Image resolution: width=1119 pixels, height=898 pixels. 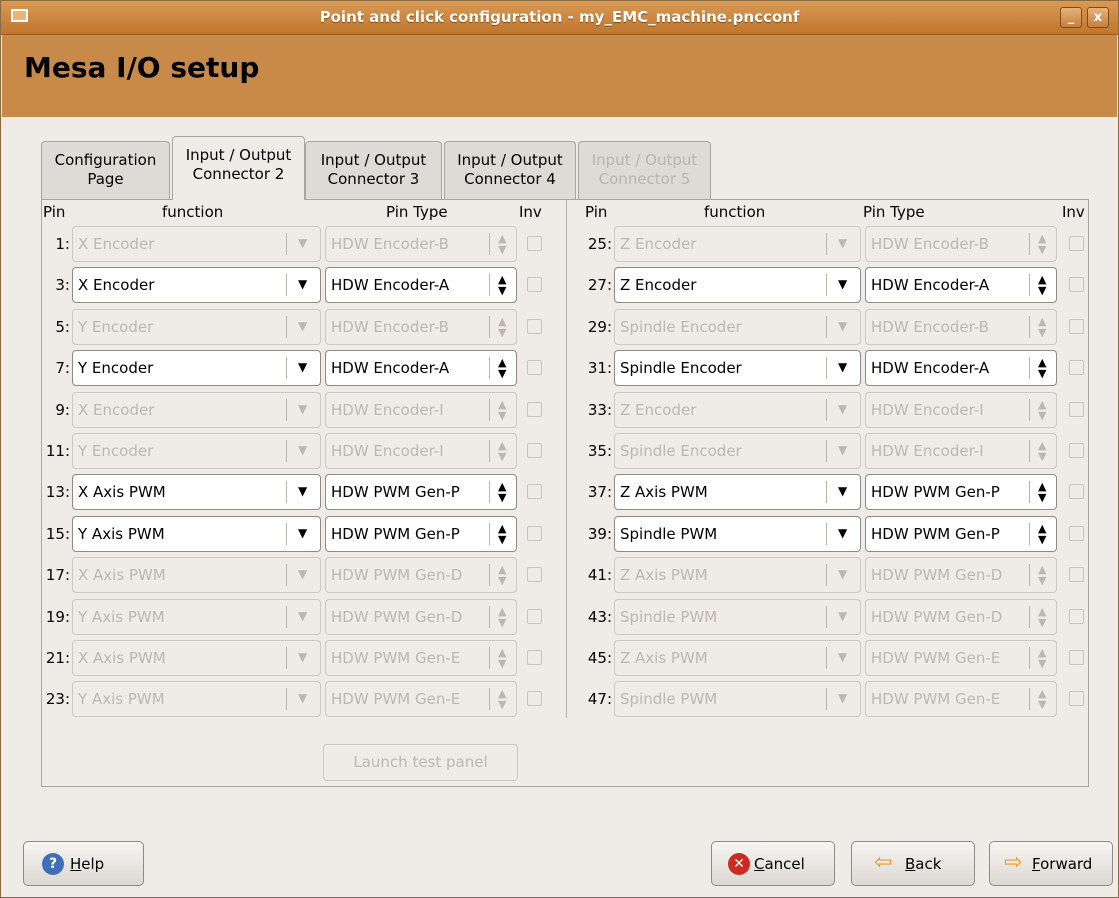 I want to click on tab-0: Configuration Page, so click(x=105, y=170).